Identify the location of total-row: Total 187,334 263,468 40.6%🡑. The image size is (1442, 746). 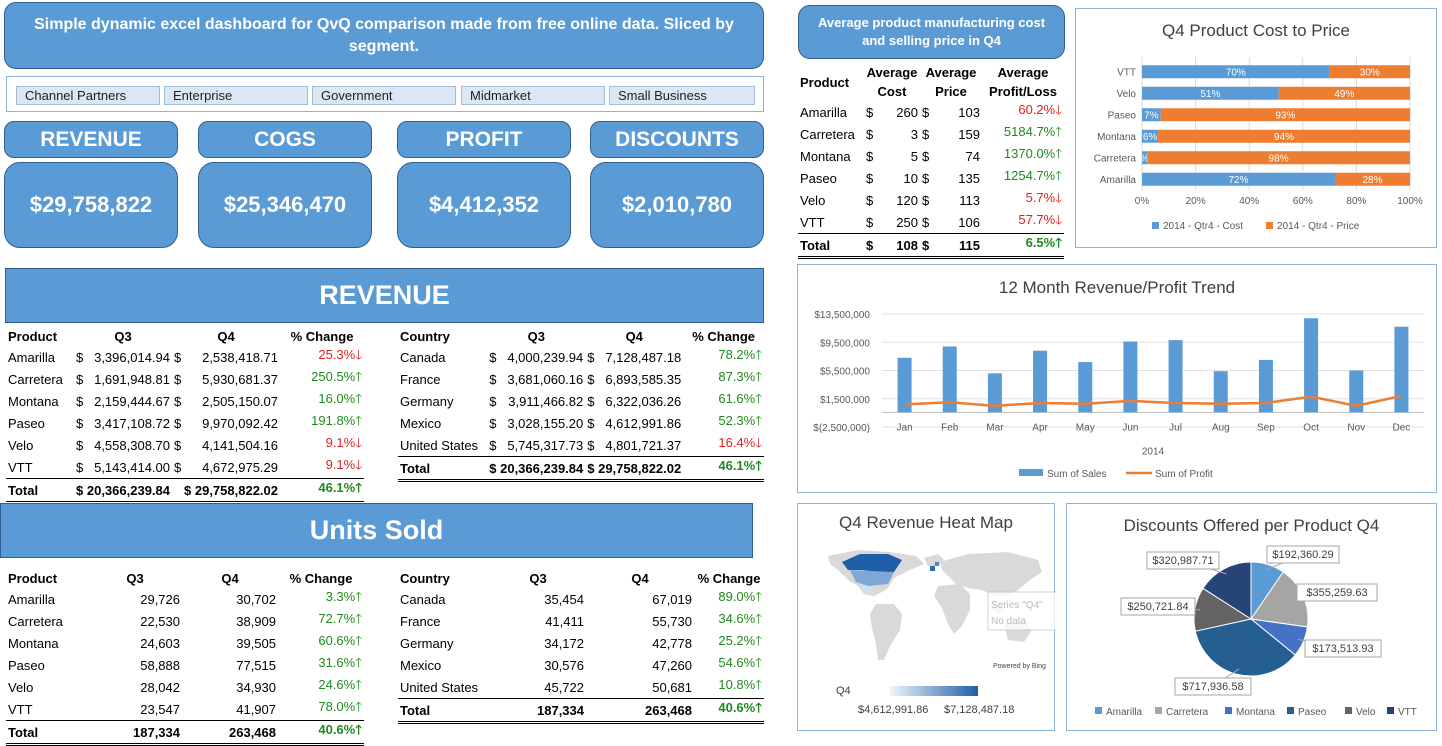
(581, 711).